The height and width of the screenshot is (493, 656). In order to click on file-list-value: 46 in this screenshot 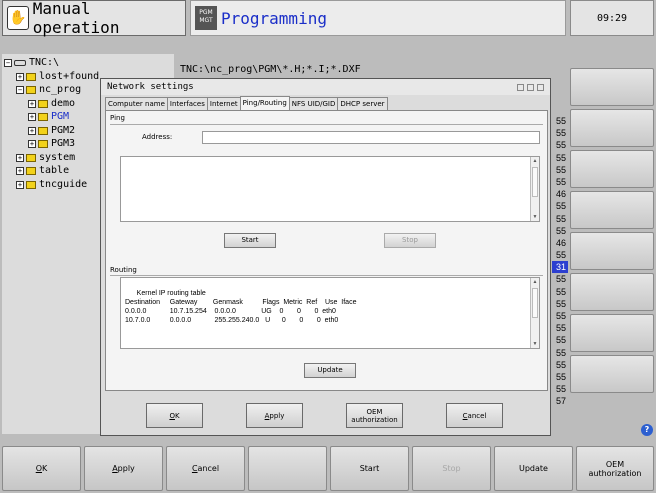, I will do `click(560, 194)`.